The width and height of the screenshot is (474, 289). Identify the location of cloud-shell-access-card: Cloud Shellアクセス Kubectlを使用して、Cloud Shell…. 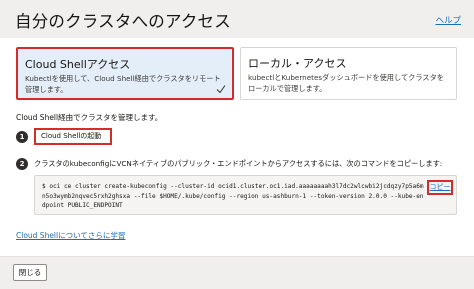
(125, 73).